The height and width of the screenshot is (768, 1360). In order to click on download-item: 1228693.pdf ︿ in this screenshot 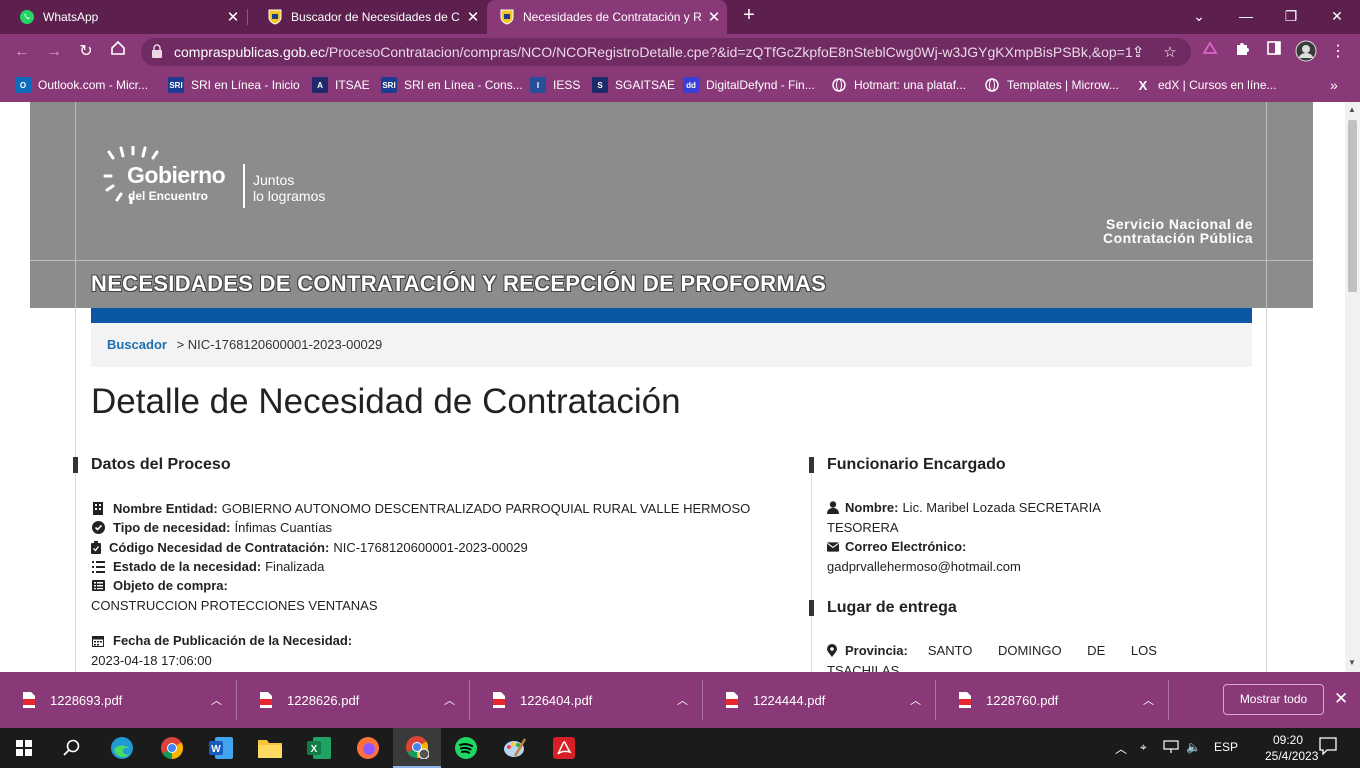, I will do `click(118, 700)`.